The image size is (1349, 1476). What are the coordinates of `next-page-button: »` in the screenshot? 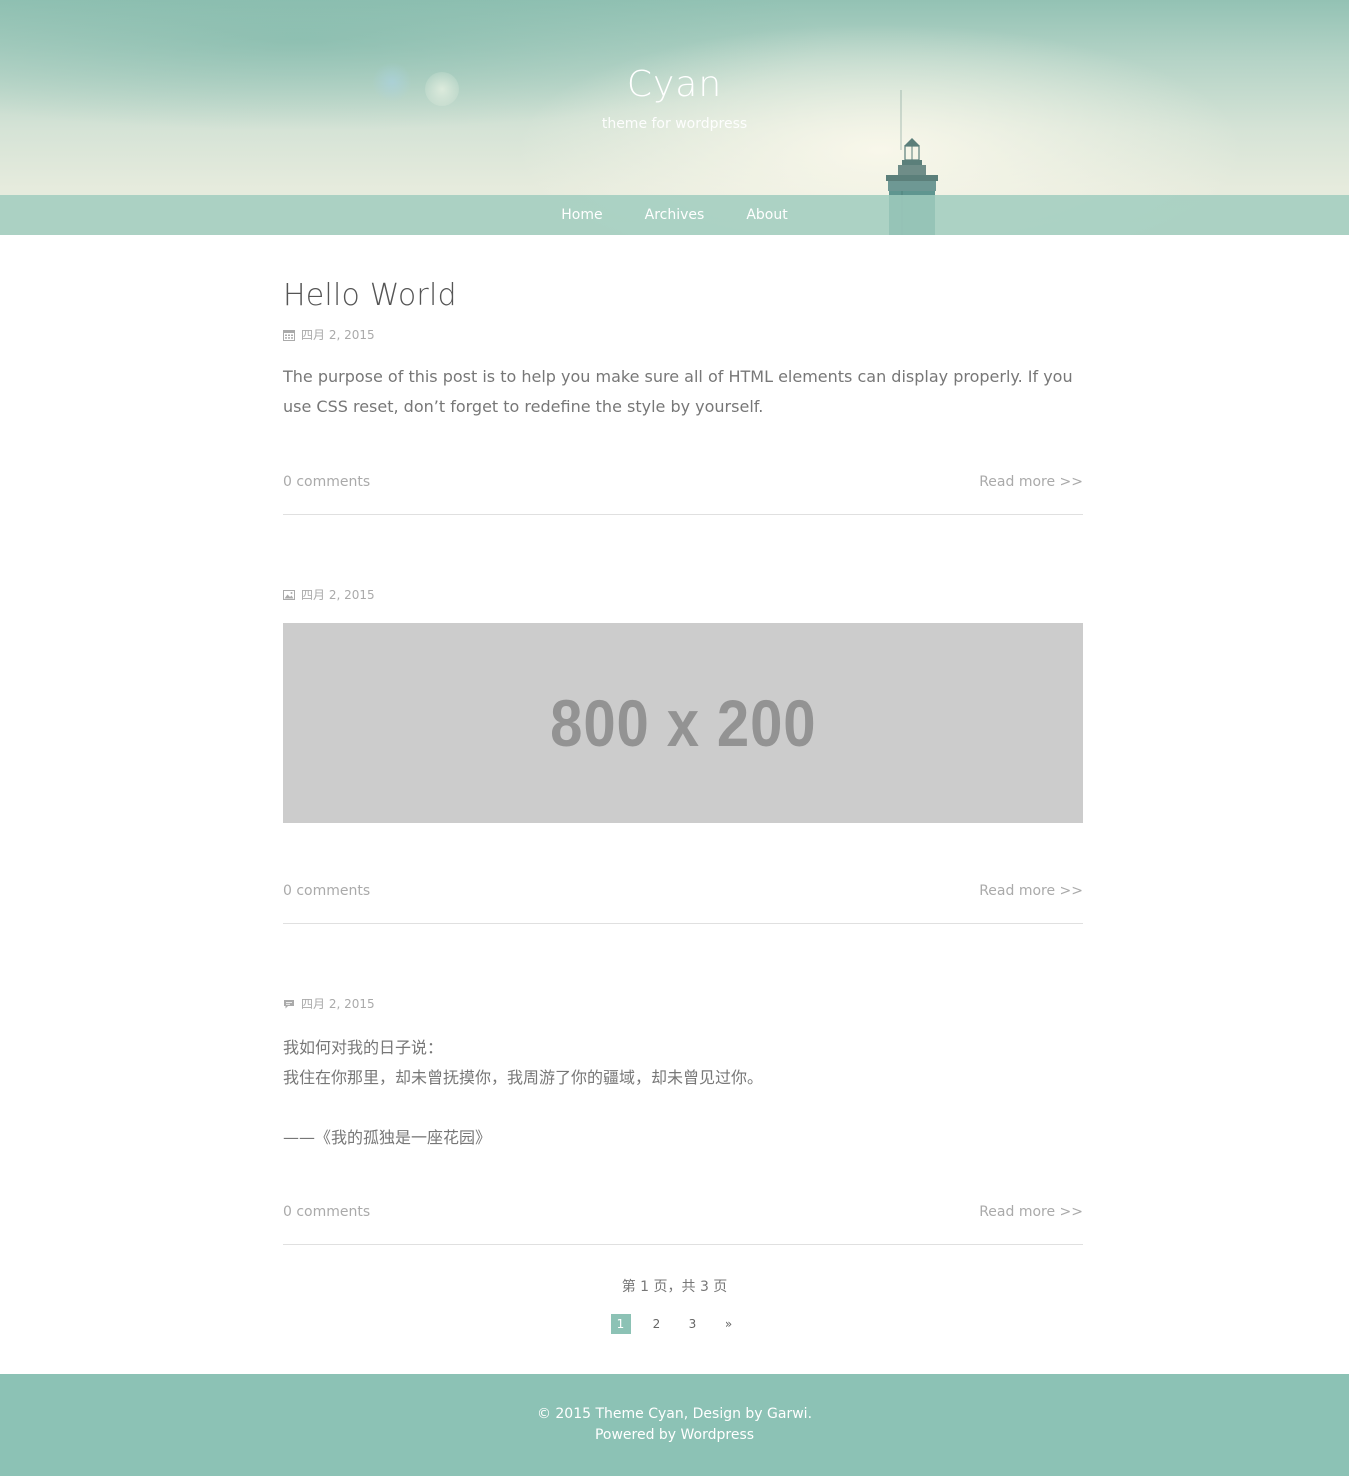 It's located at (729, 1324).